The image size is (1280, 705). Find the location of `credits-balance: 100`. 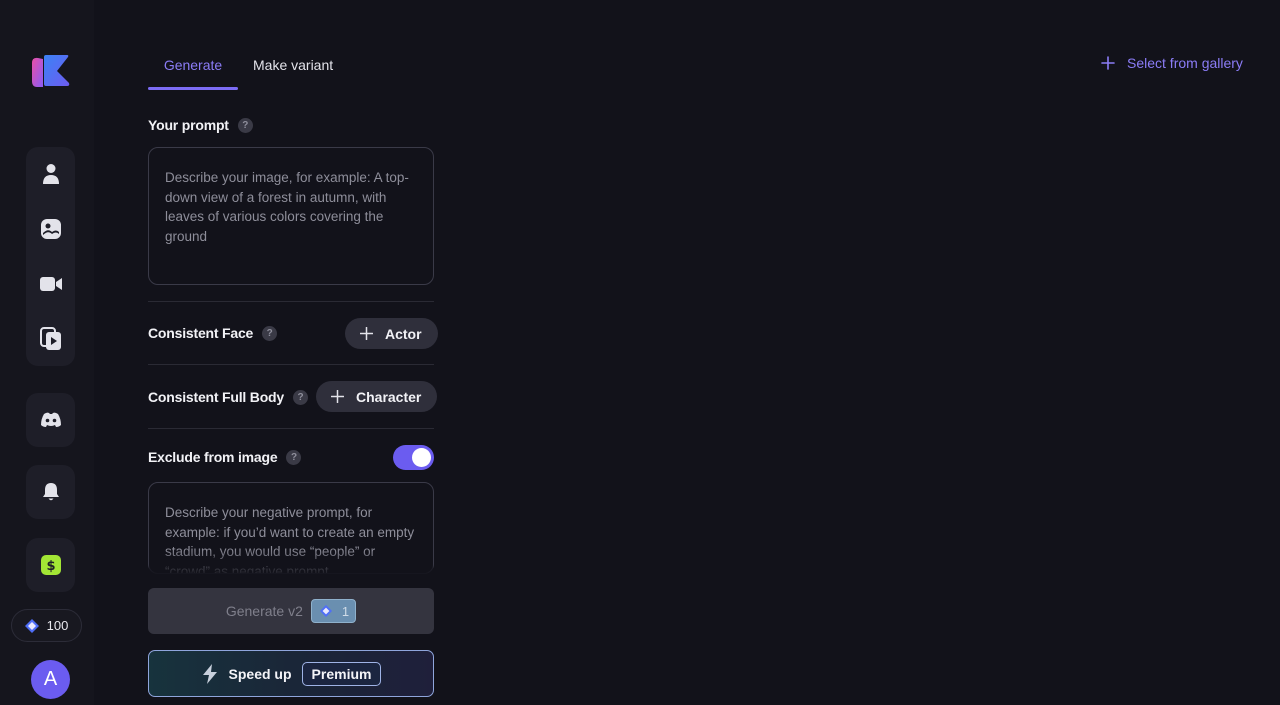

credits-balance: 100 is located at coordinates (46, 625).